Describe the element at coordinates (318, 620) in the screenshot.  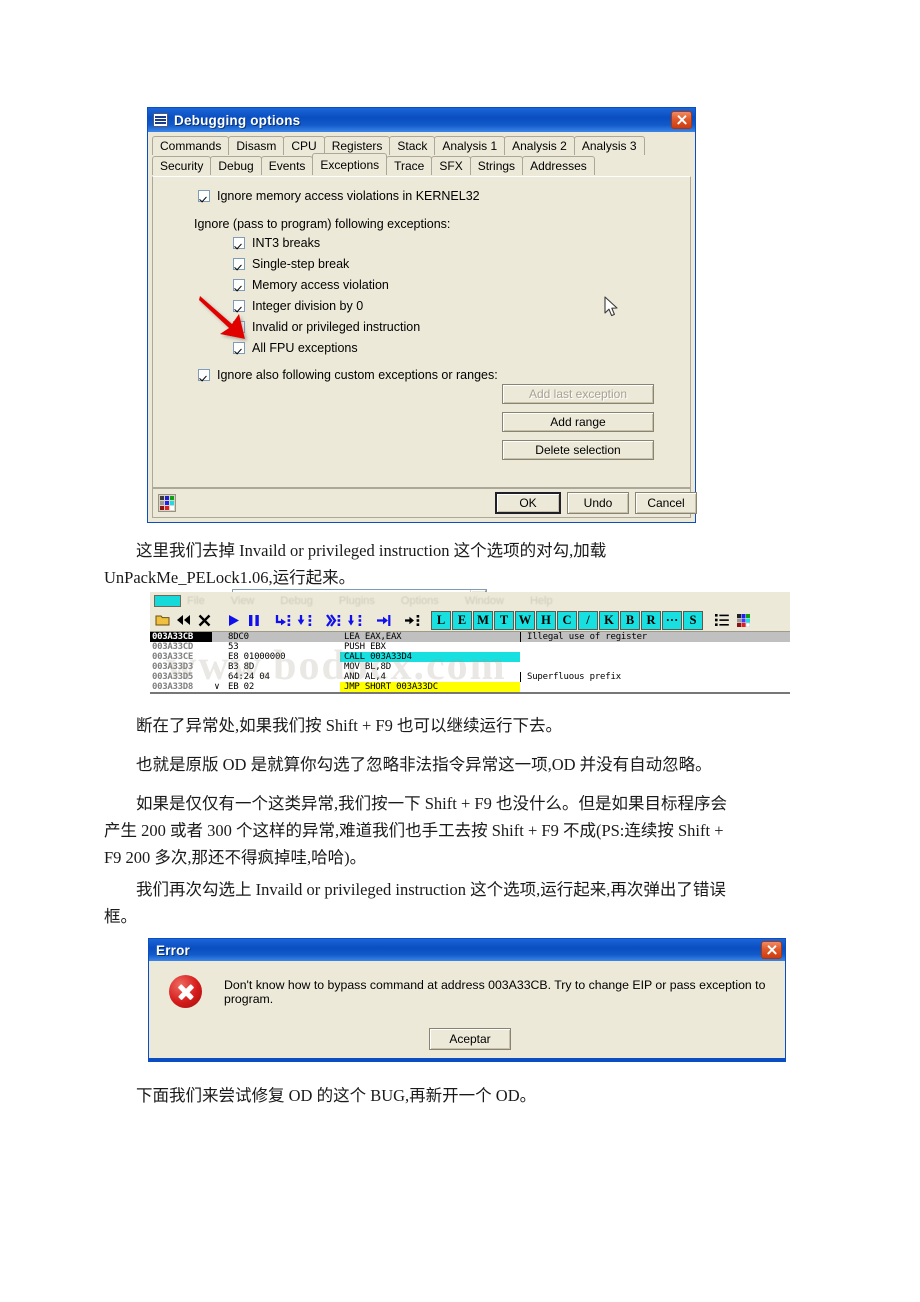
I see `toolbar-separator` at that location.